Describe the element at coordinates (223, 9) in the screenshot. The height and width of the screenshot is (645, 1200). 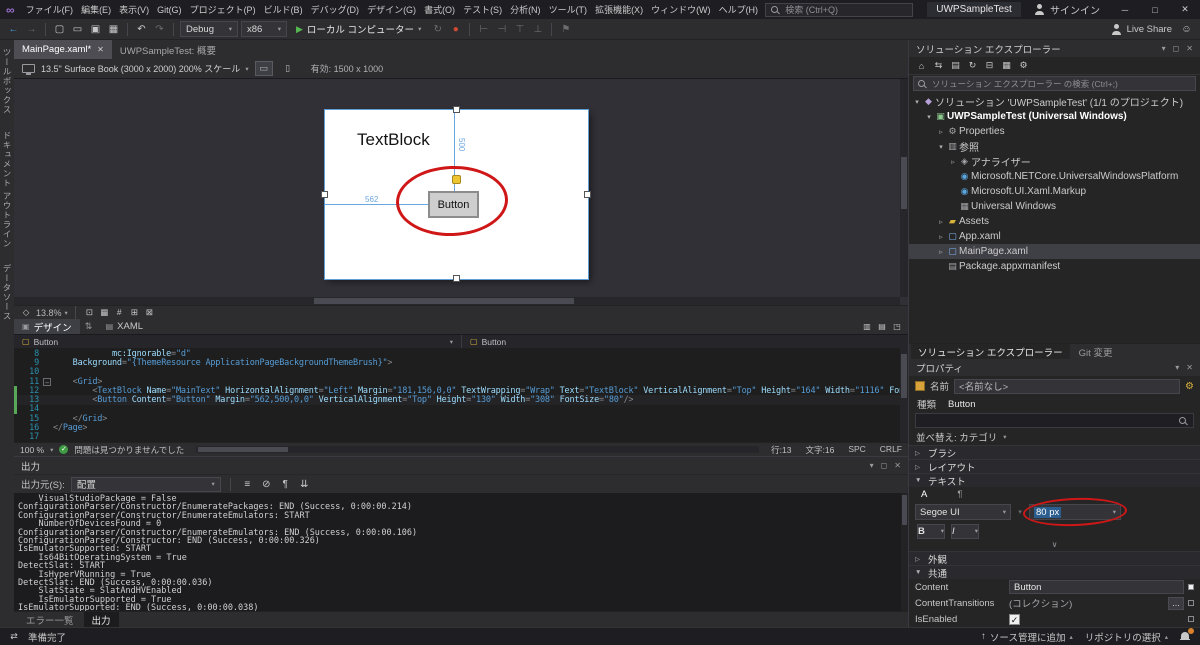
I see `menu-item: プロジェクト(P)` at that location.